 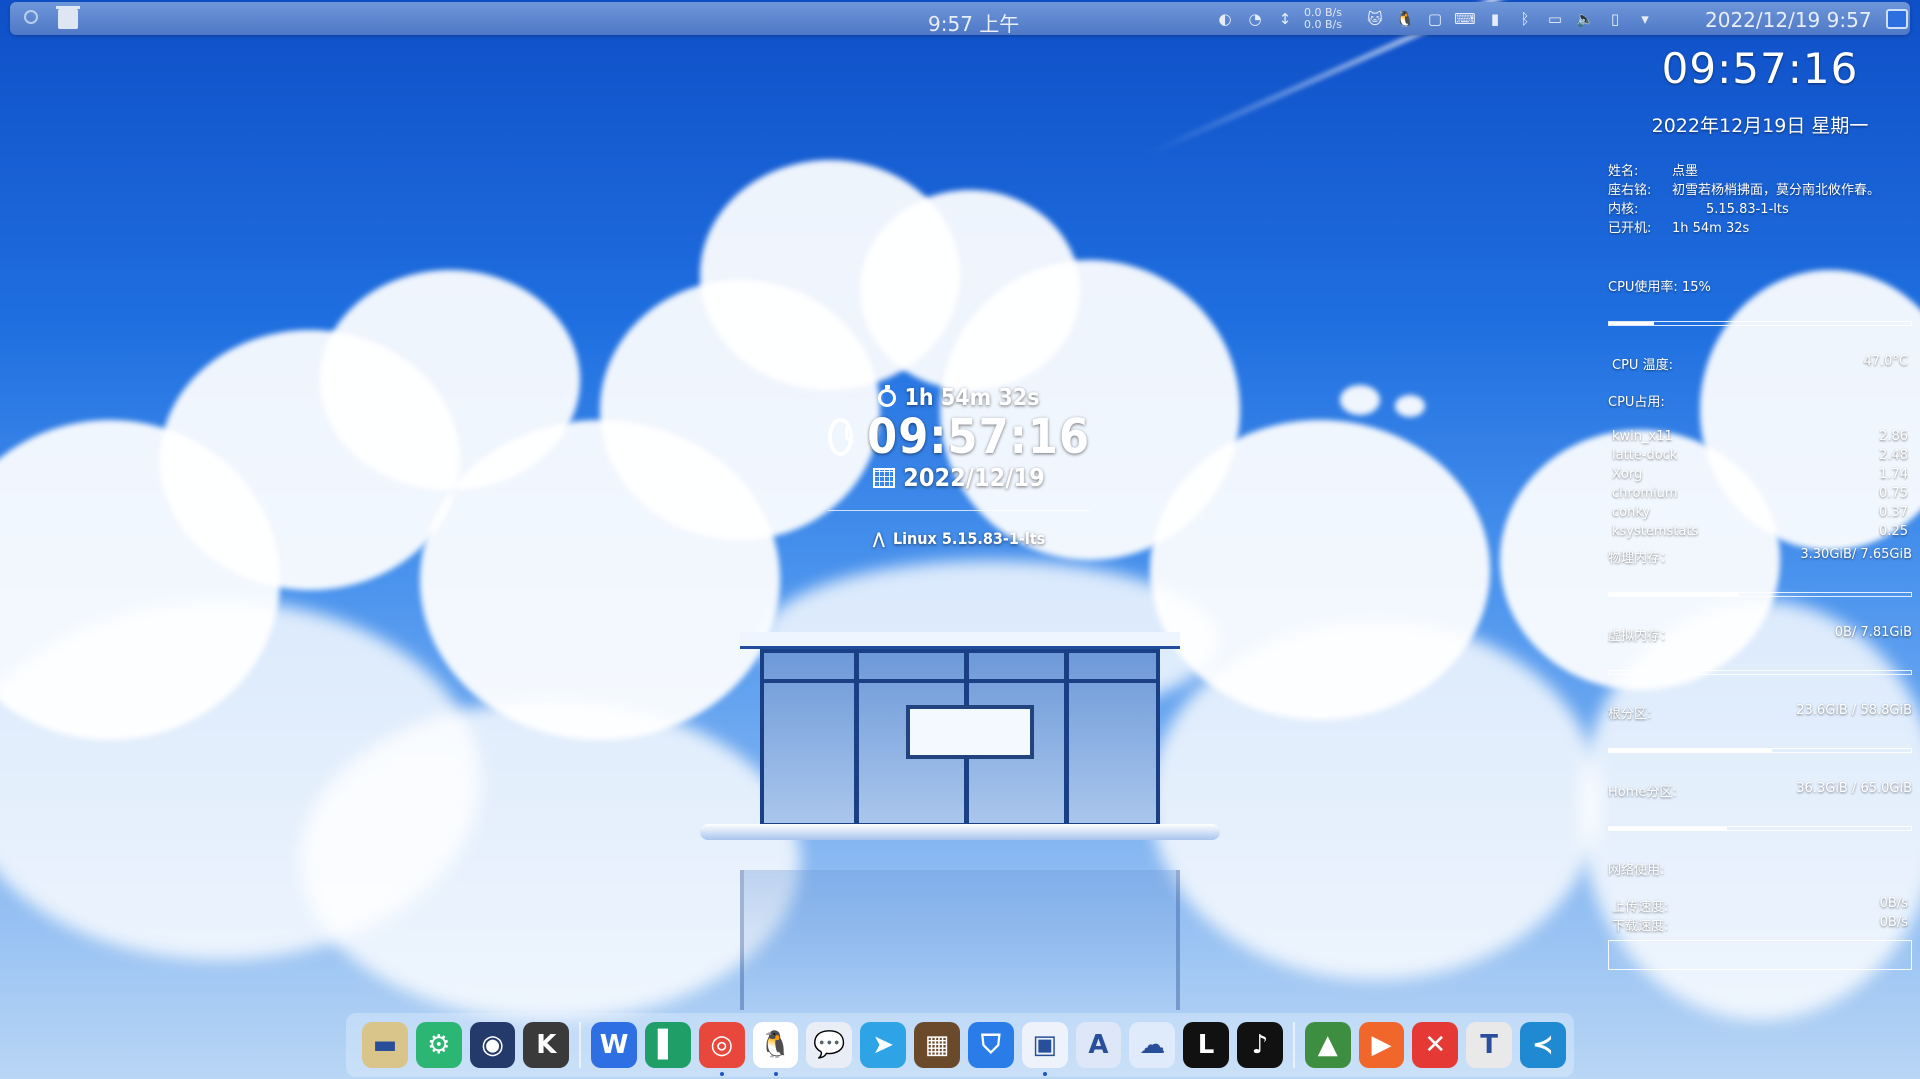 I want to click on phone-icon: ▯, so click(x=1615, y=19).